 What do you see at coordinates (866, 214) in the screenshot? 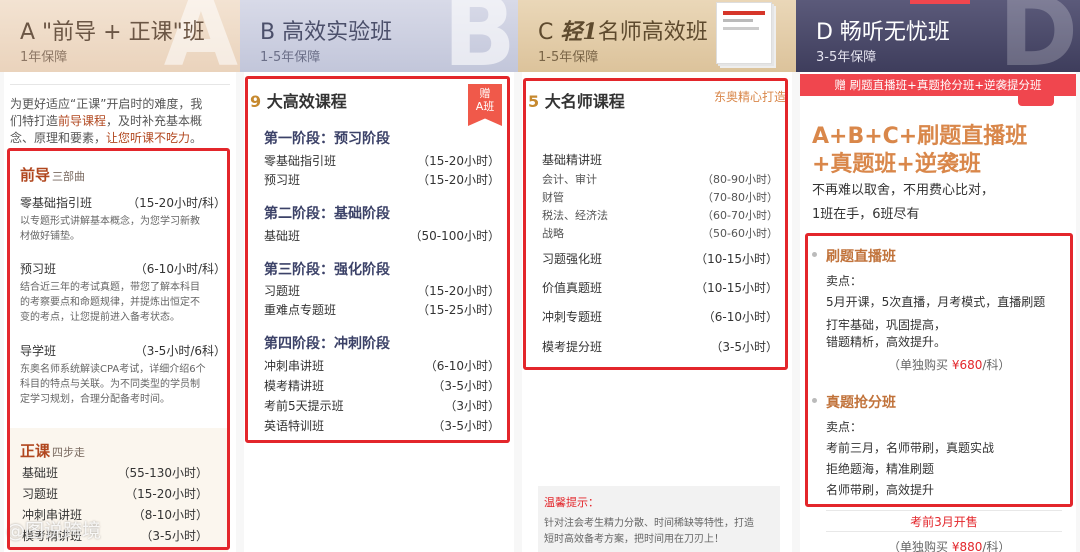
I see `plan-d-desc: 1班在手，6班尽有` at bounding box center [866, 214].